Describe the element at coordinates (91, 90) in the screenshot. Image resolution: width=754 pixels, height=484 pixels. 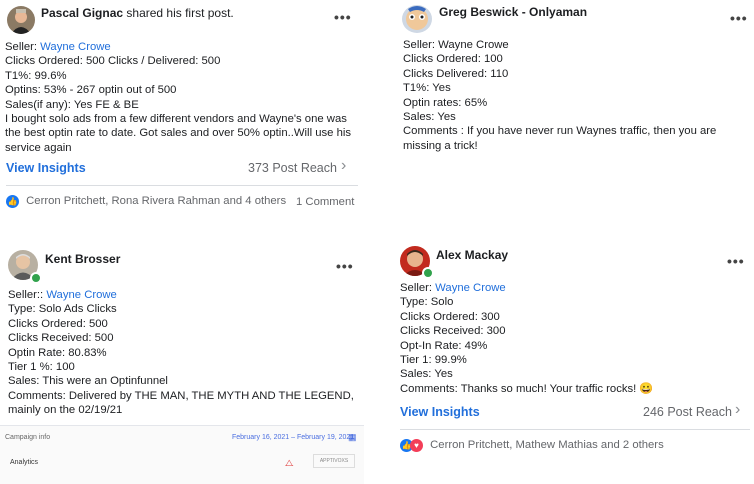
I see `text-line: Optins: 53% - 267 optin out of 500` at that location.